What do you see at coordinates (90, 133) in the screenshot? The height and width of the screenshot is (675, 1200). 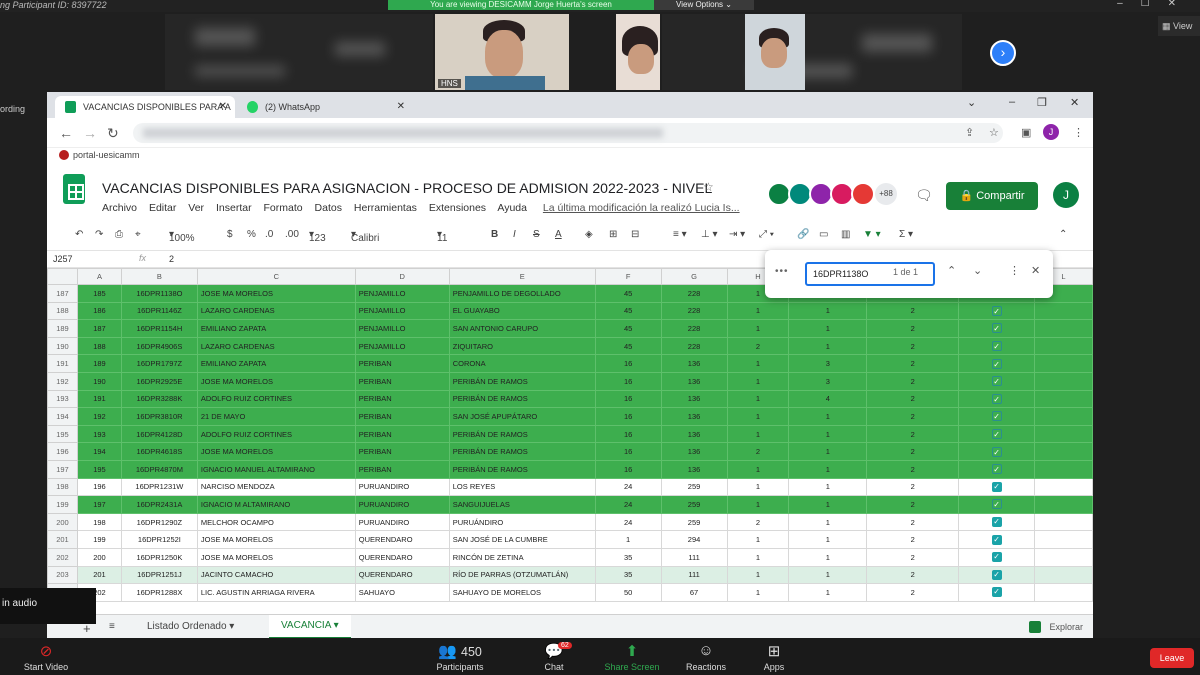 I see `forward-icon: →` at bounding box center [90, 133].